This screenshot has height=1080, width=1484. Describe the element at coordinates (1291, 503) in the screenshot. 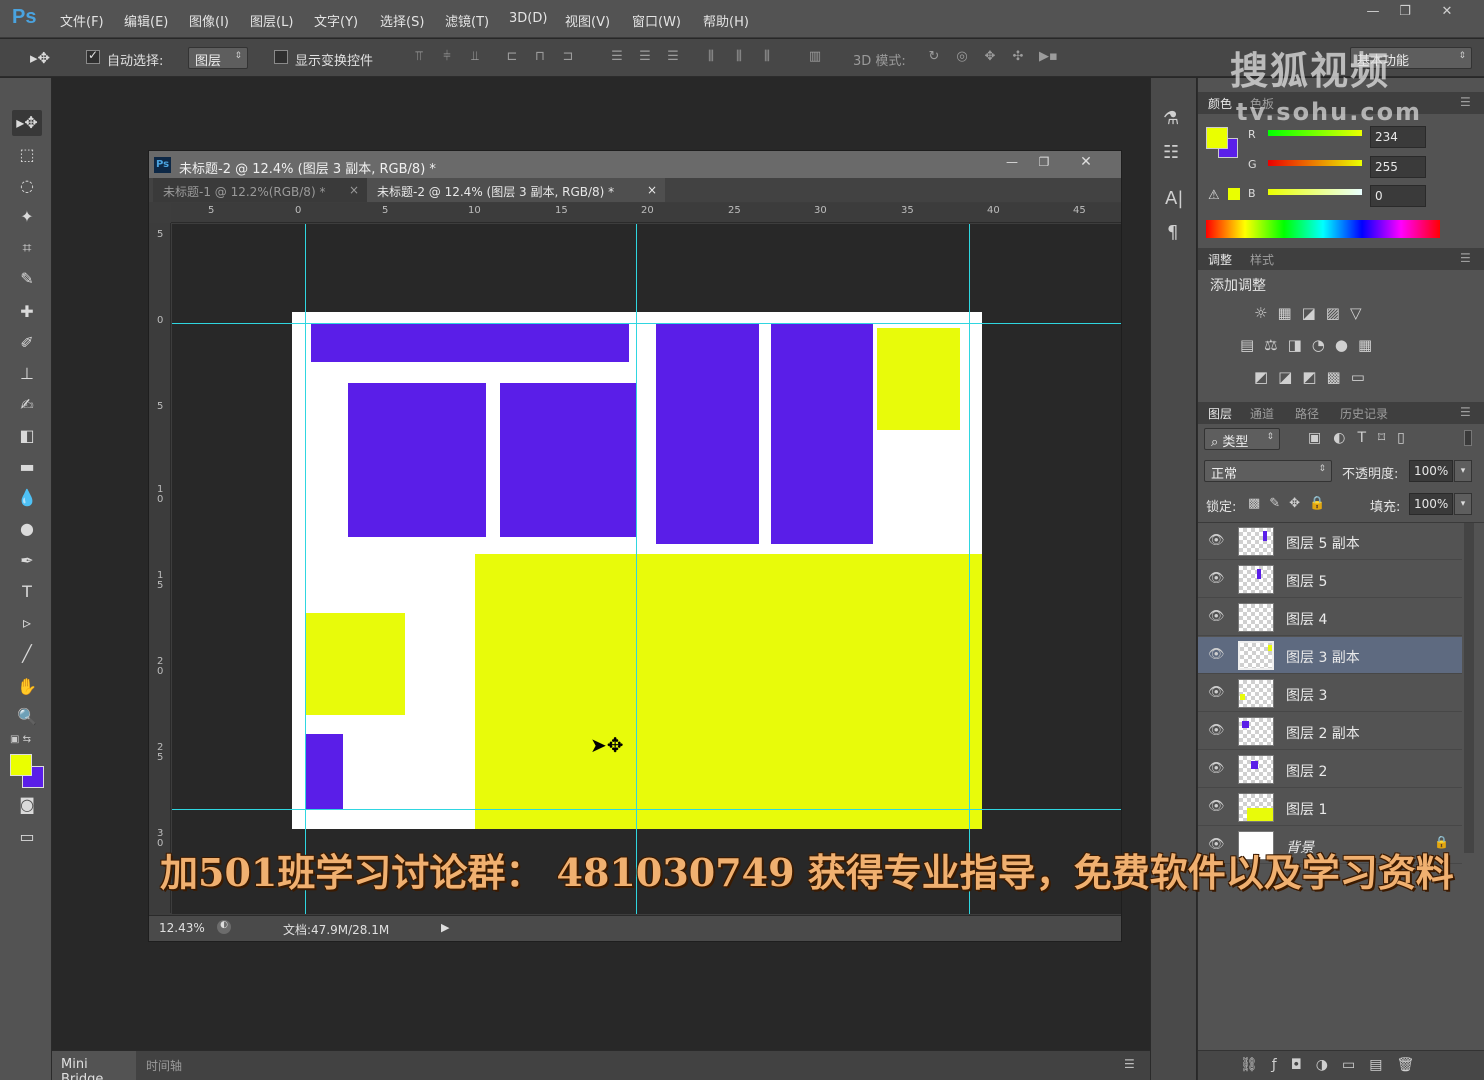

I see `lock-options-icons: ▩✎✥🔒` at that location.